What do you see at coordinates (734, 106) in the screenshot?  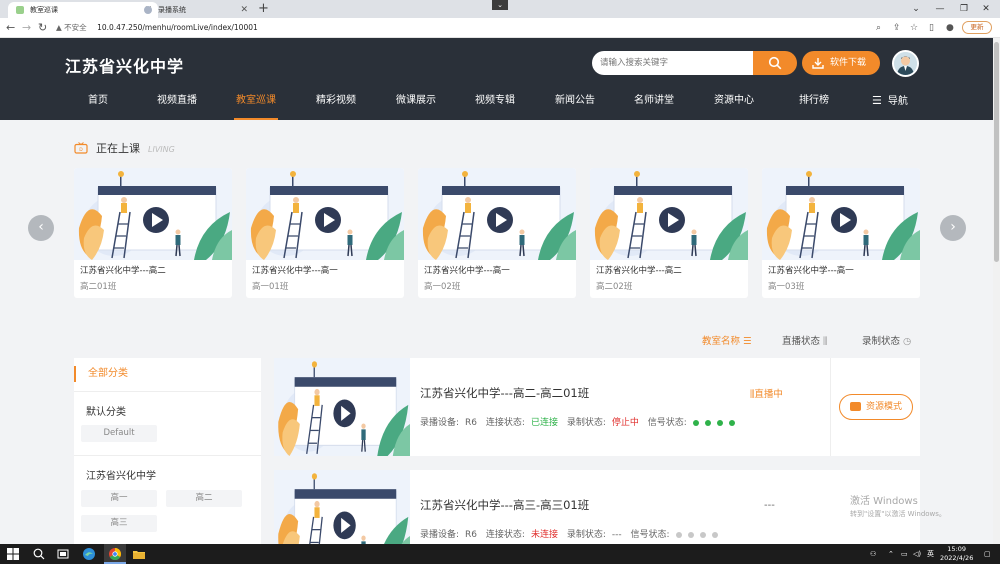 I see `nav-item-resource-center: 资源中心` at bounding box center [734, 106].